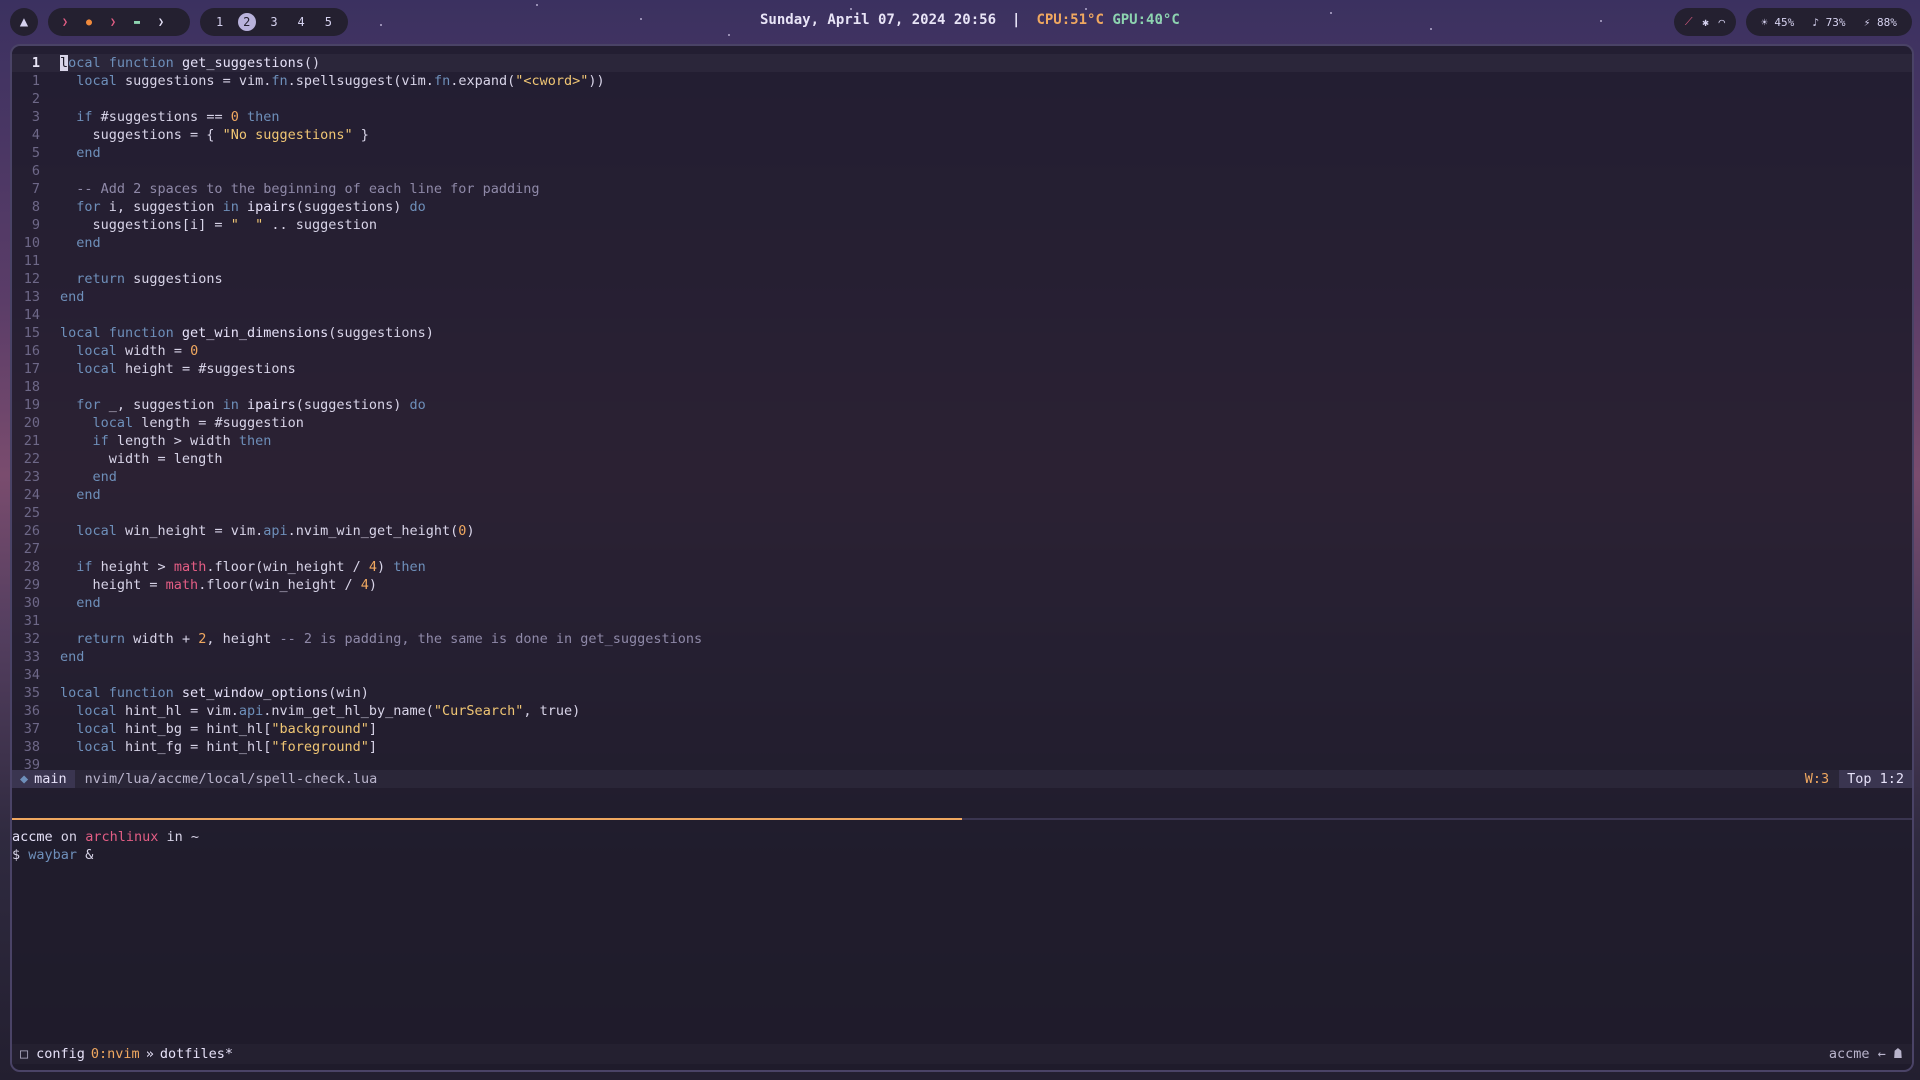 This screenshot has width=1920, height=1080. What do you see at coordinates (31, 549) in the screenshot?
I see `line-number: 27` at bounding box center [31, 549].